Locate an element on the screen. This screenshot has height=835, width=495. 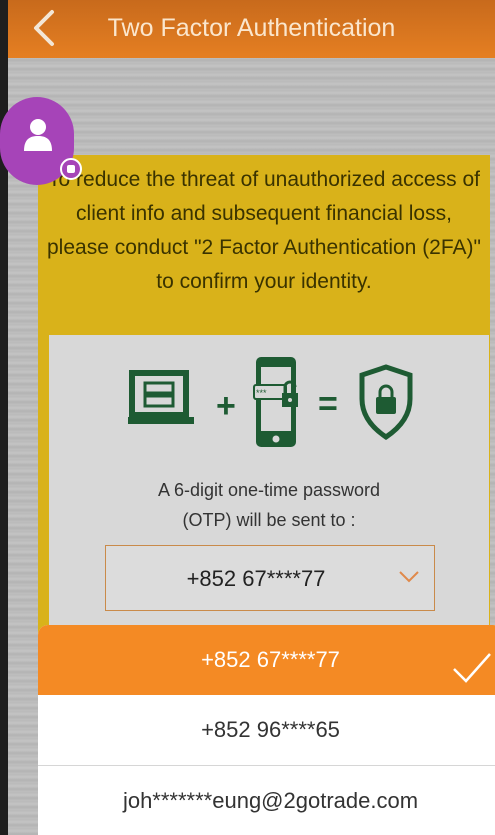
laptop-icon is located at coordinates (161, 397).